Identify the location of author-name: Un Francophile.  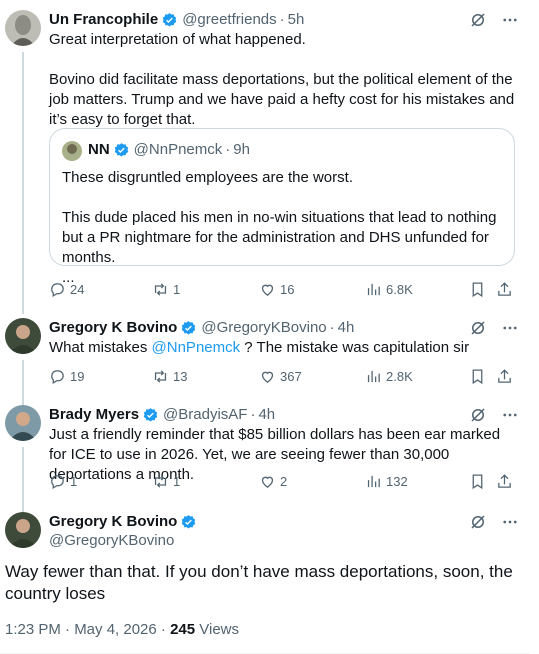
(103, 20).